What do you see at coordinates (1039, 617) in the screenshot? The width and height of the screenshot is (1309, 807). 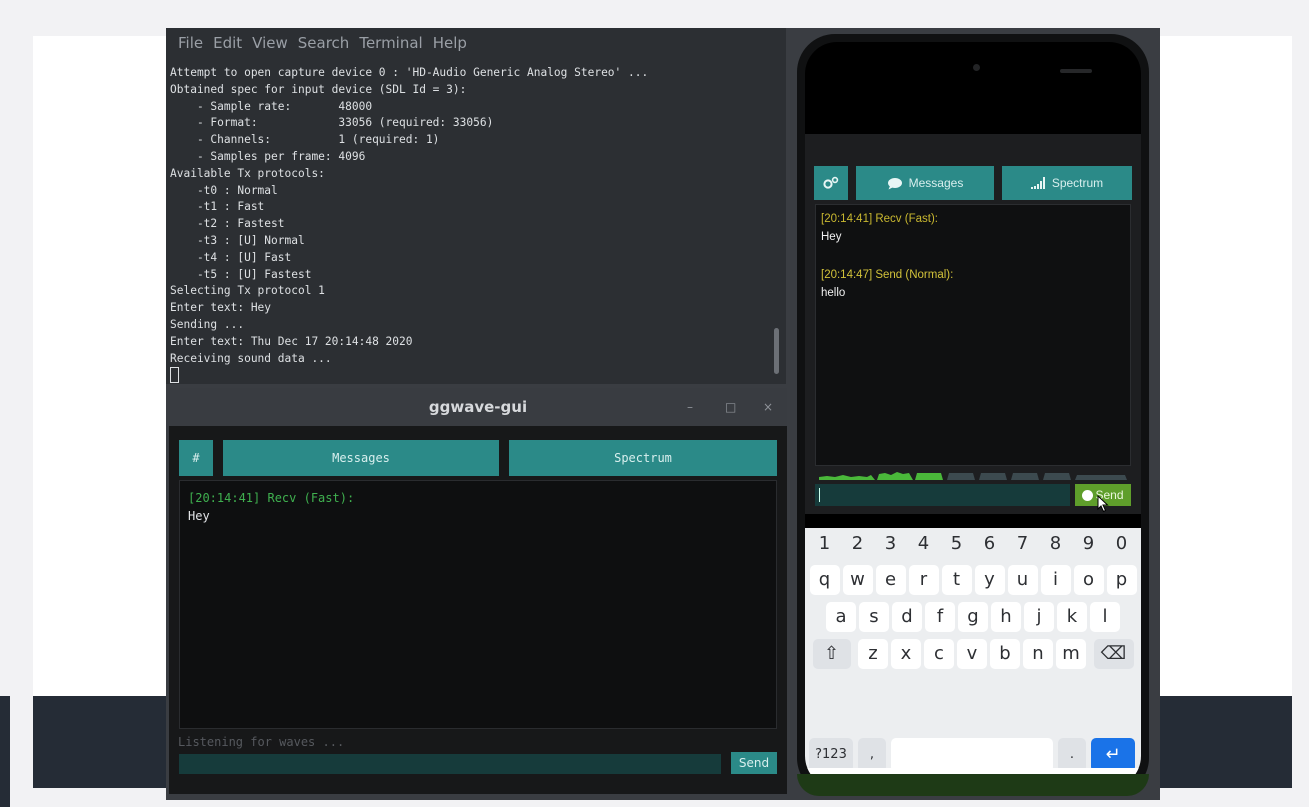 I see `key-j: j` at bounding box center [1039, 617].